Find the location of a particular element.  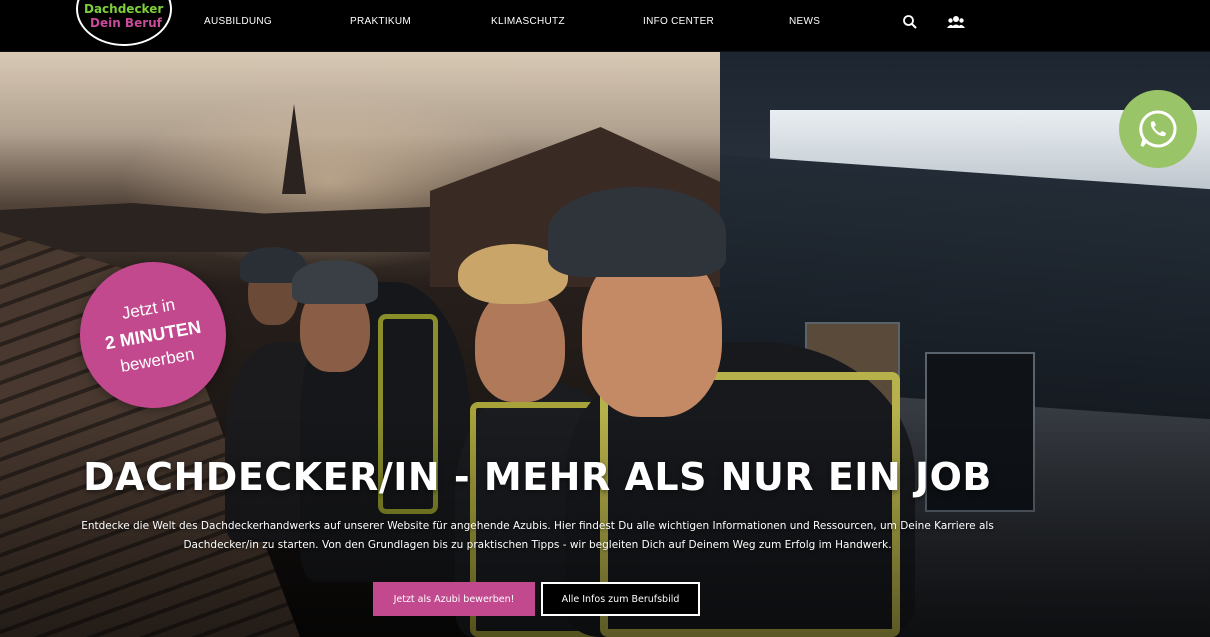

nav-item-klimaschutz: KLIMASCHUTZ is located at coordinates (528, 21).